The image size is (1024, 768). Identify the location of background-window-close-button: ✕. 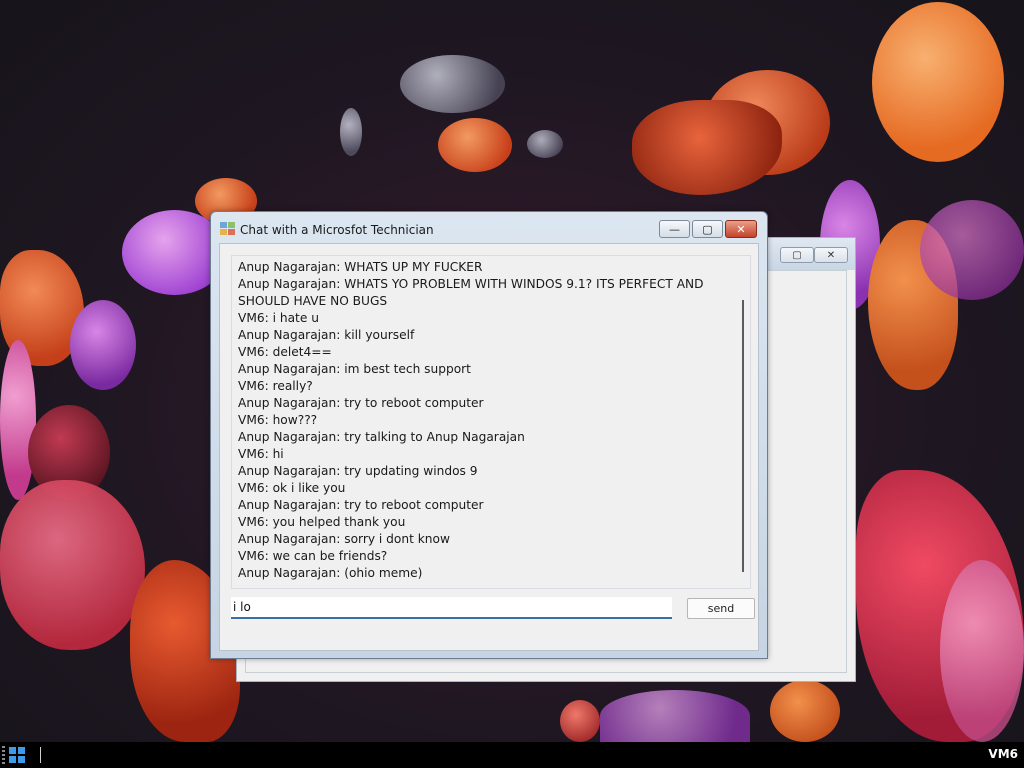
(831, 255).